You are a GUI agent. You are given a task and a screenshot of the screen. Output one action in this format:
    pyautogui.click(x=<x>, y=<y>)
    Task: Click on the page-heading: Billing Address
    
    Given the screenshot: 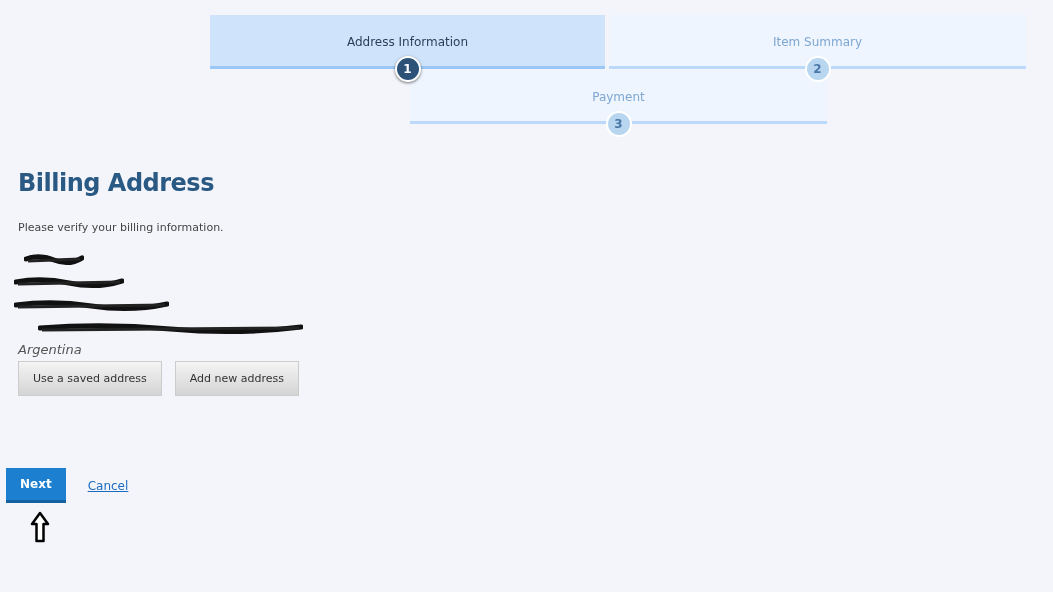 What is the action you would take?
    pyautogui.click(x=116, y=183)
    